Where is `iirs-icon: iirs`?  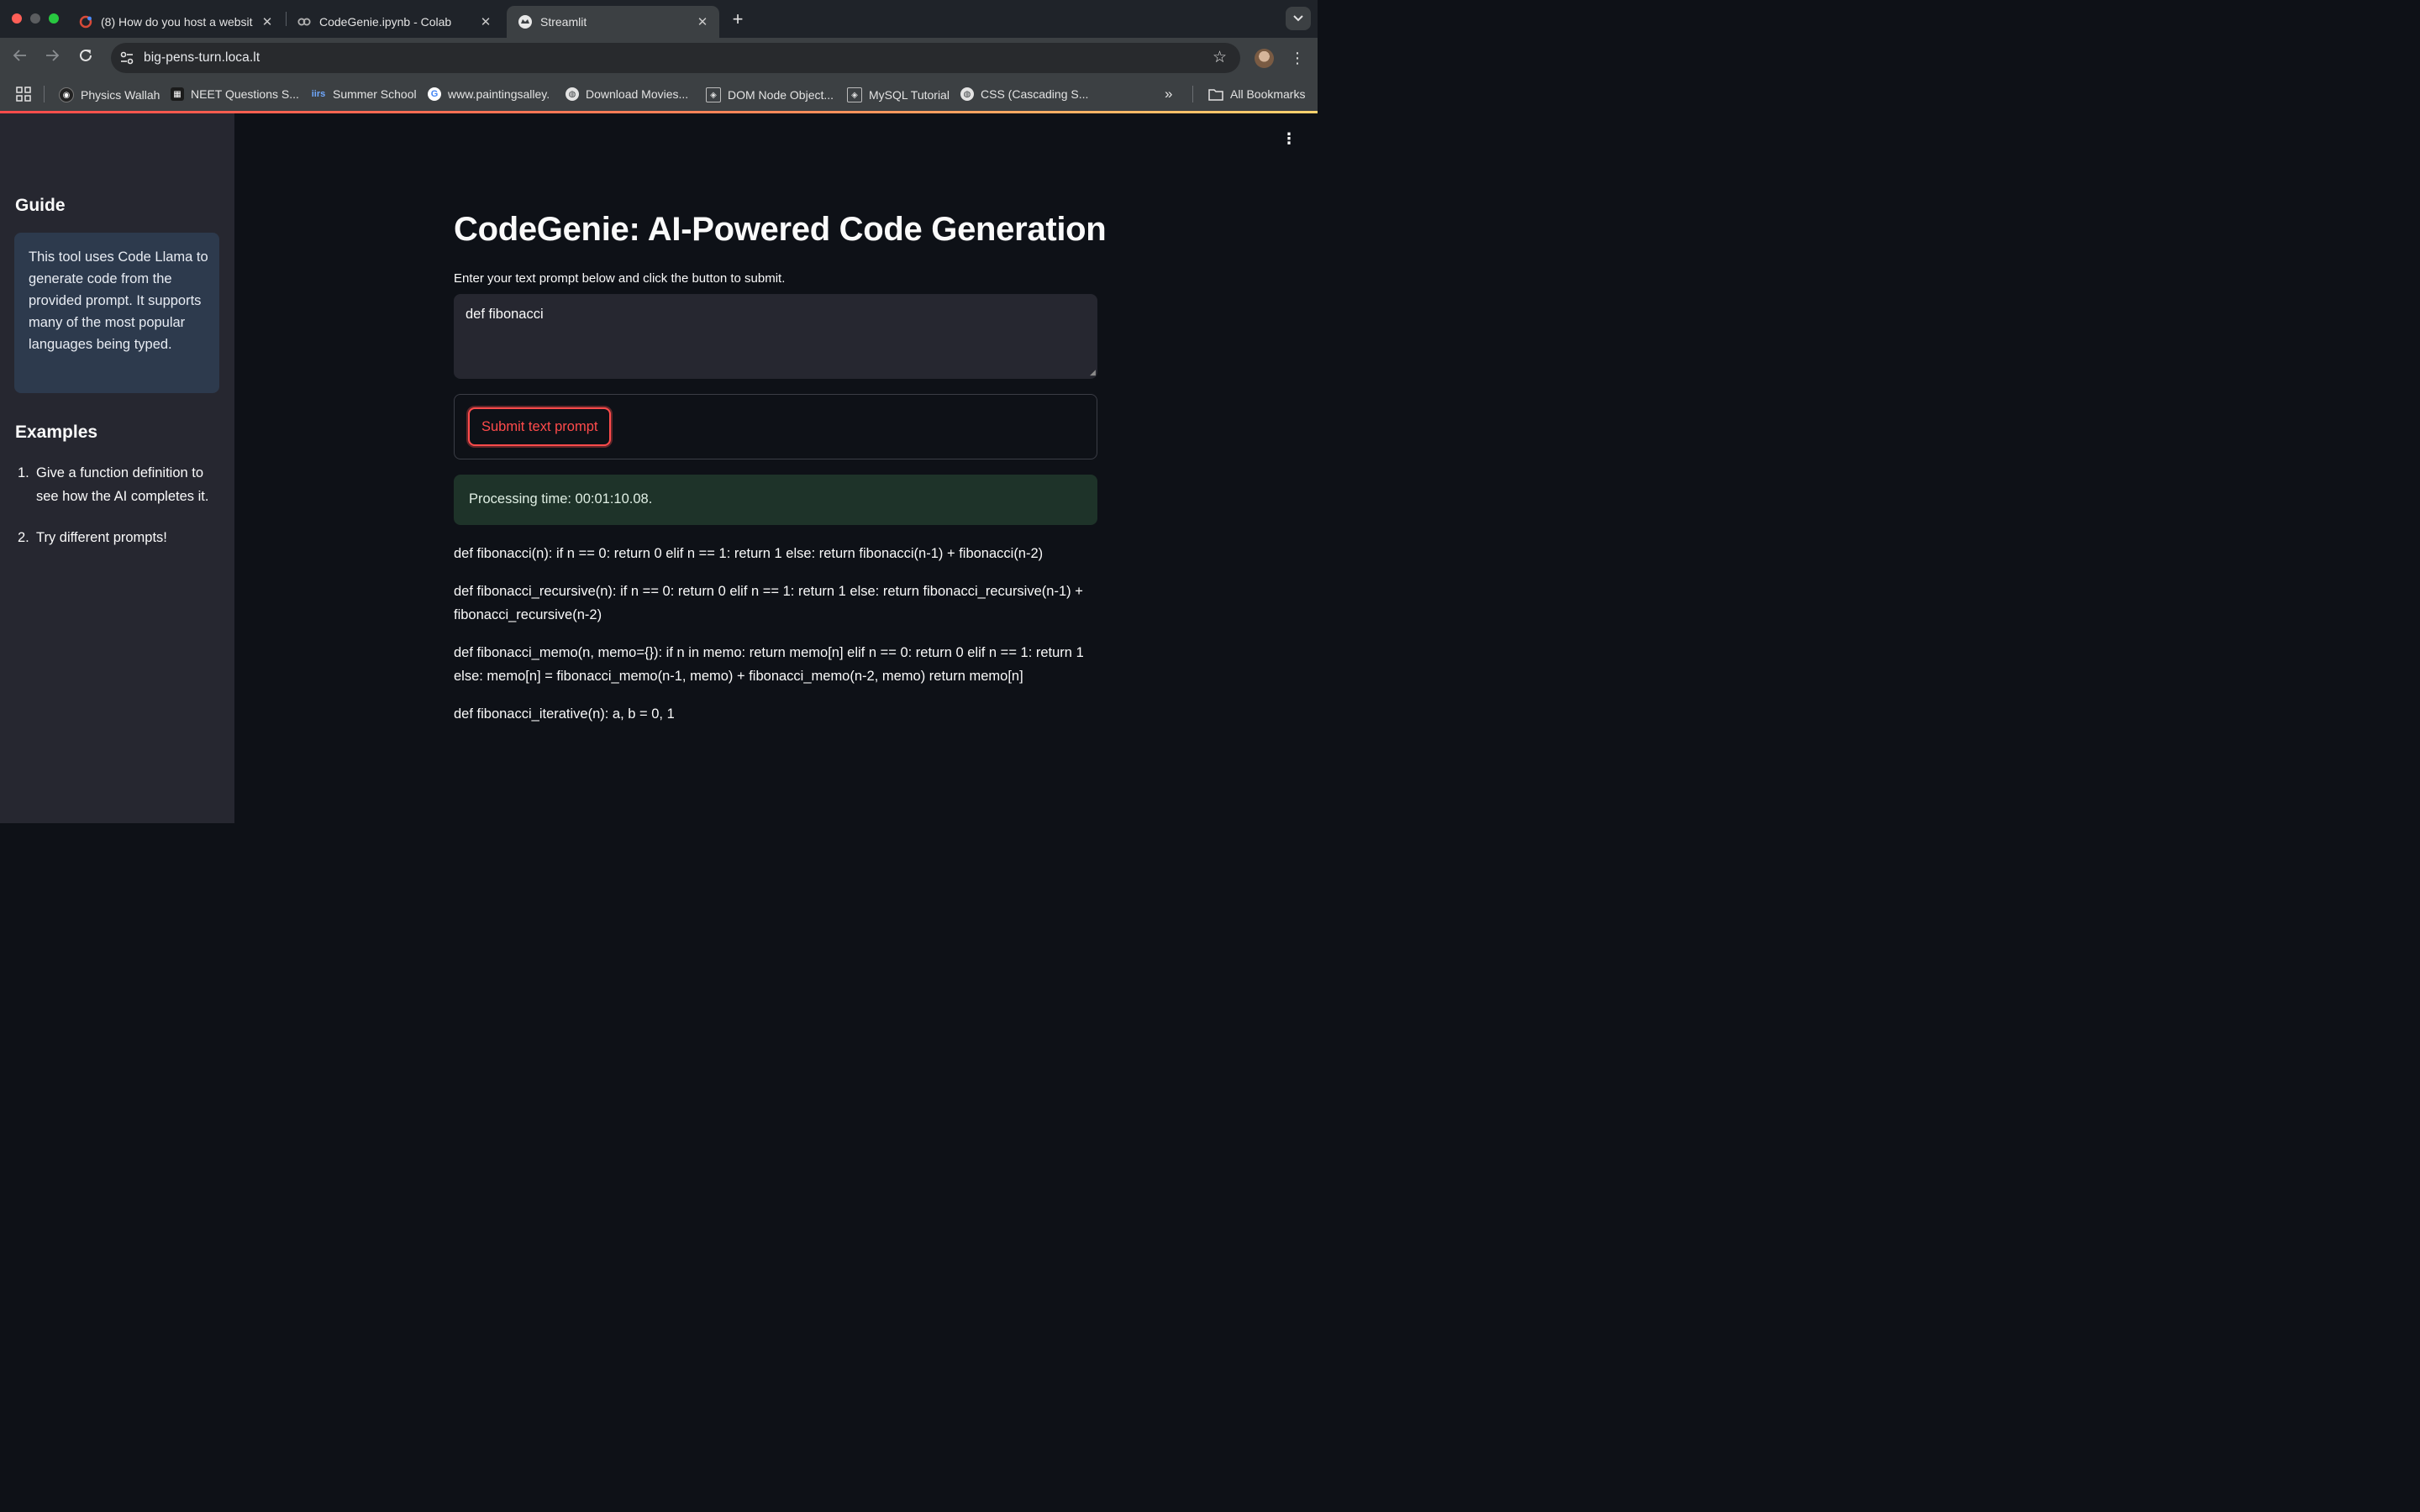
iirs-icon: iirs is located at coordinates (318, 94).